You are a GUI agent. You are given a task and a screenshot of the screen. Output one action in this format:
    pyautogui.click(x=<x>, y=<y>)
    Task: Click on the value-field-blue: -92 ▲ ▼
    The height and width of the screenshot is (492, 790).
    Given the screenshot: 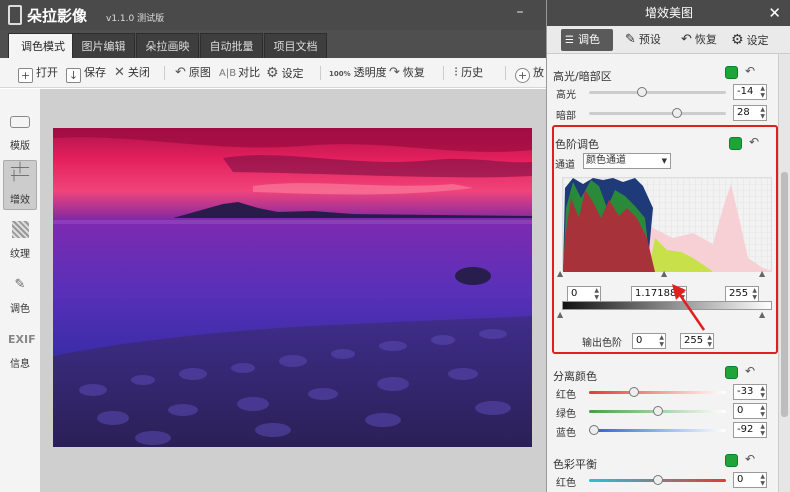 What is the action you would take?
    pyautogui.click(x=750, y=430)
    